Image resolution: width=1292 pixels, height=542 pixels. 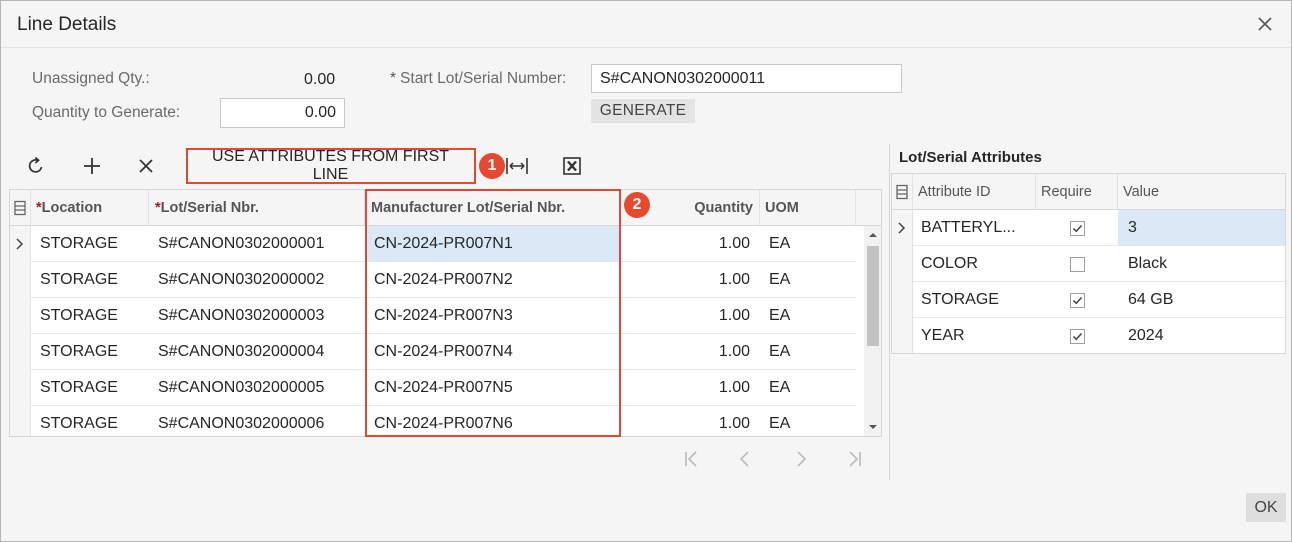 What do you see at coordinates (902, 192) in the screenshot?
I see `attributes-column-settings-button` at bounding box center [902, 192].